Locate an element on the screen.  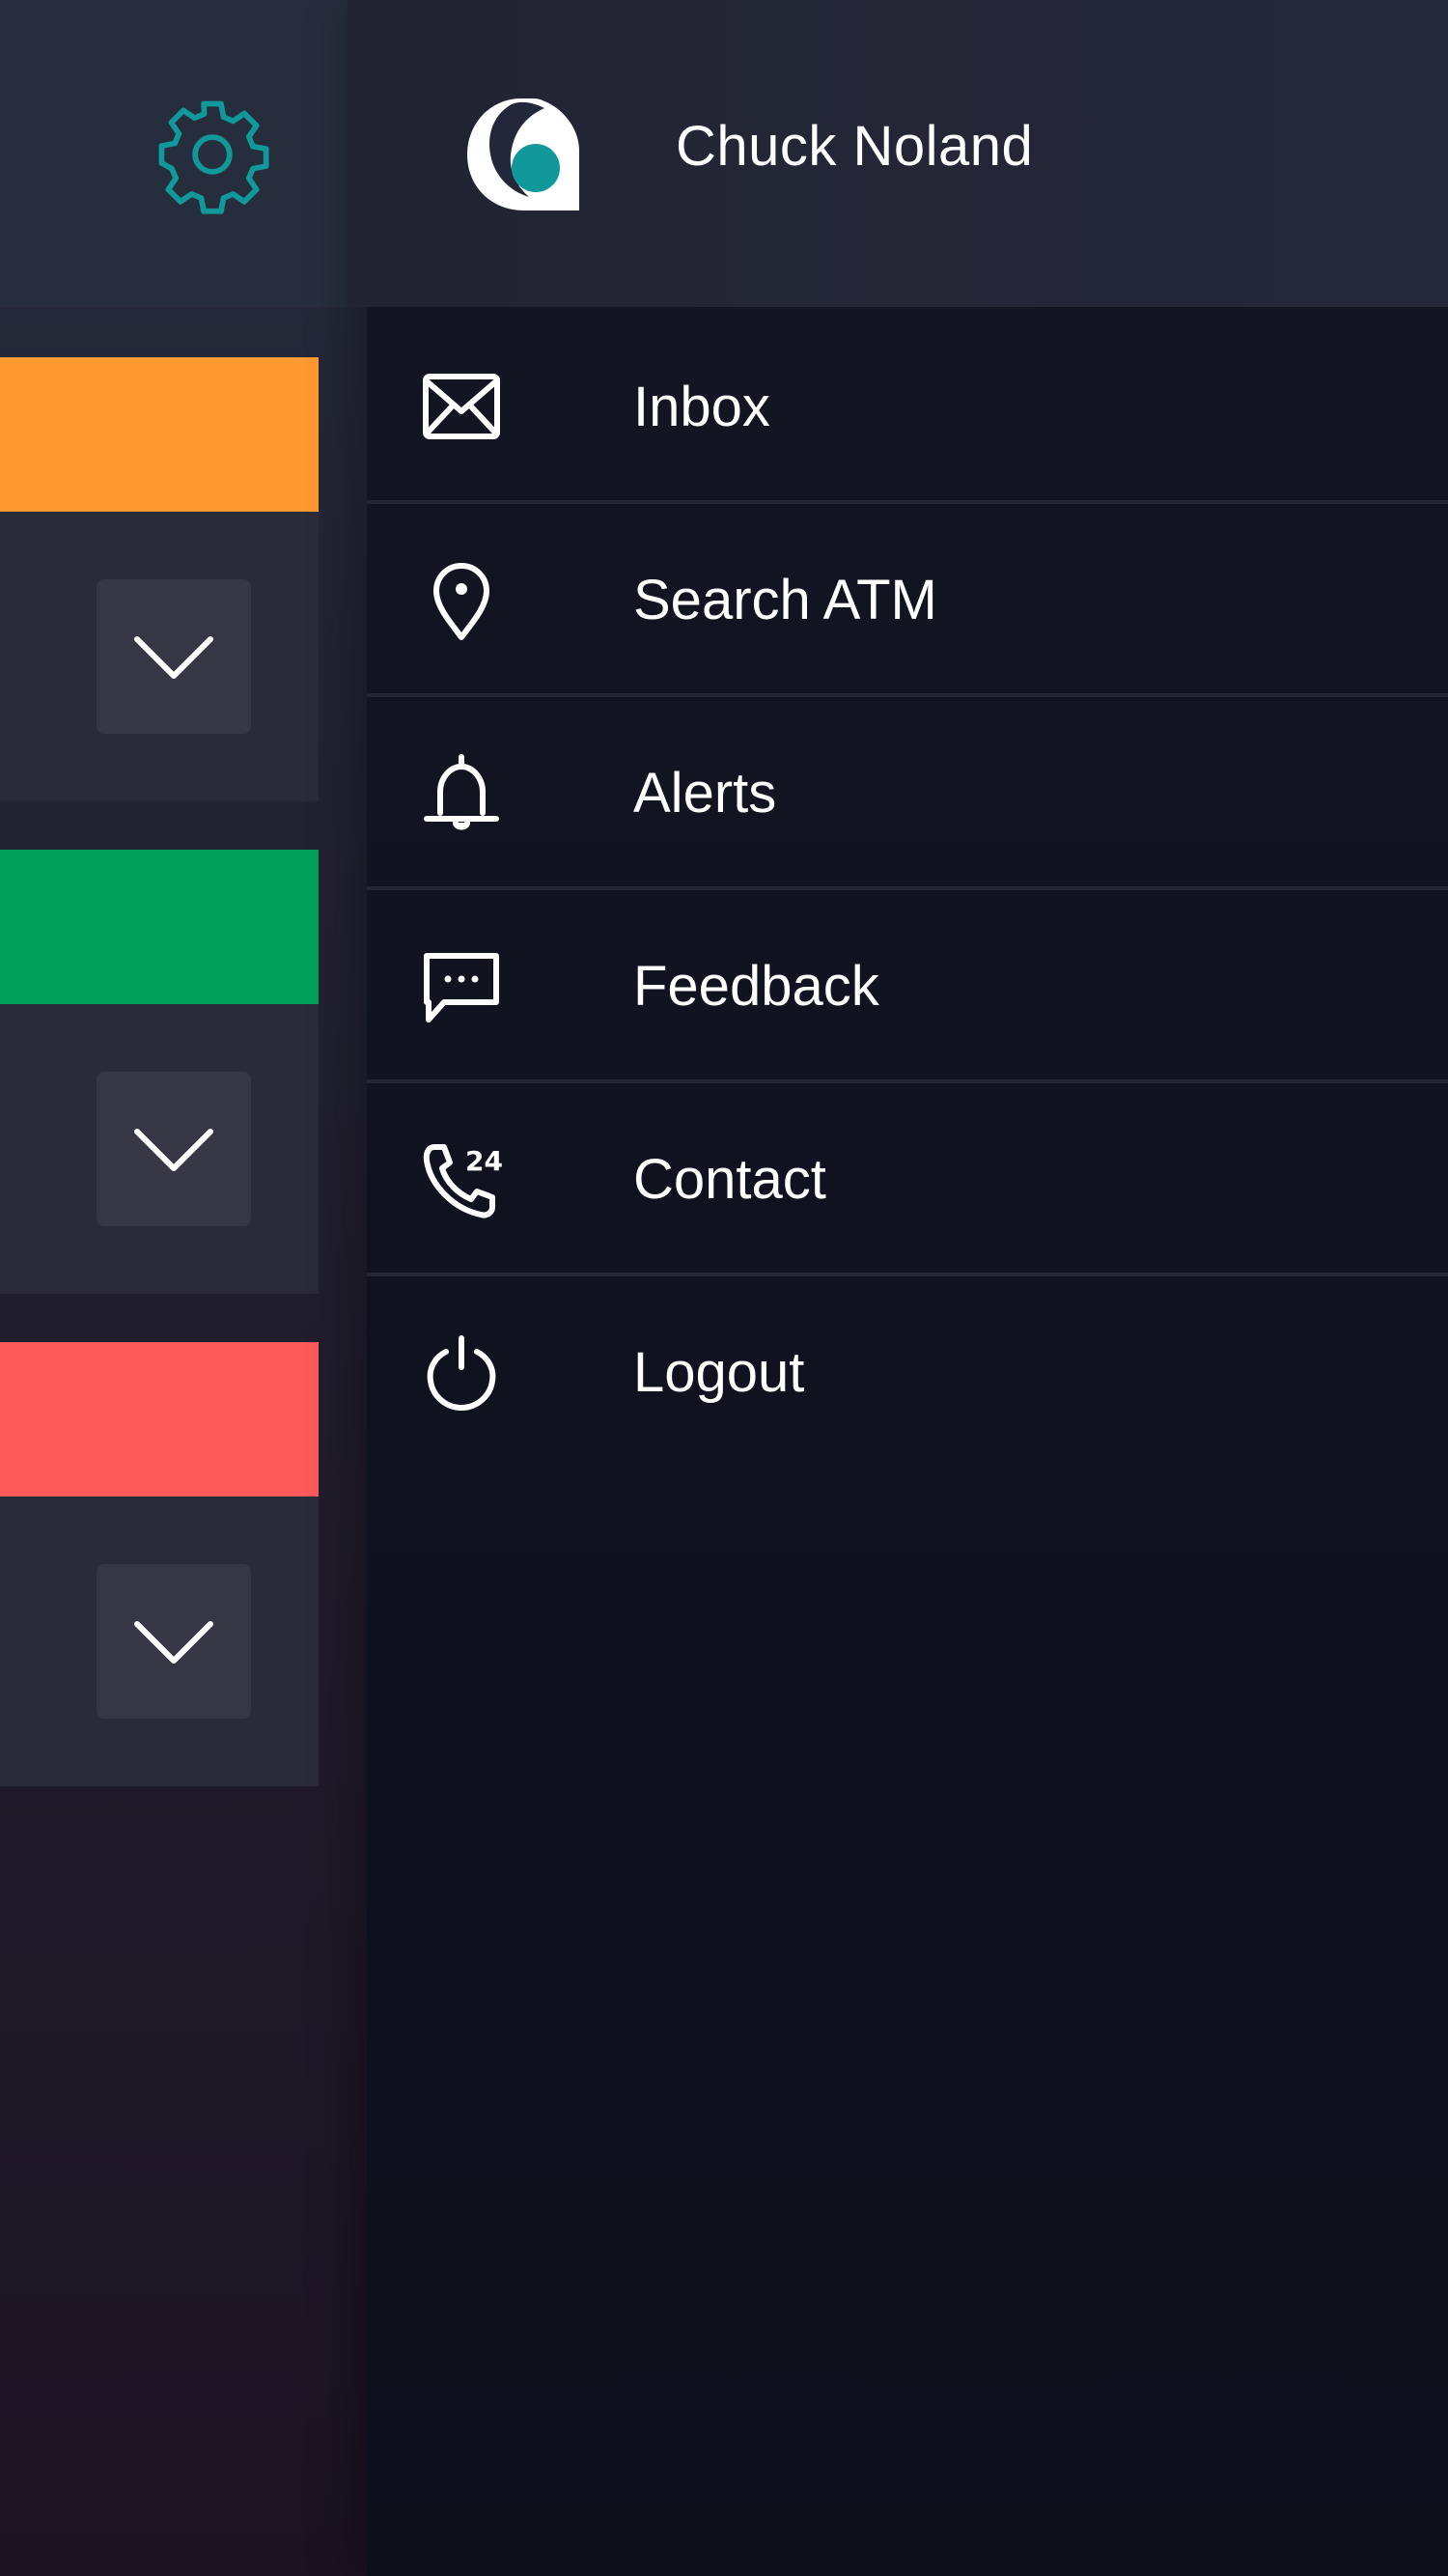
menu-item-inbox: Inbox is located at coordinates (908, 405).